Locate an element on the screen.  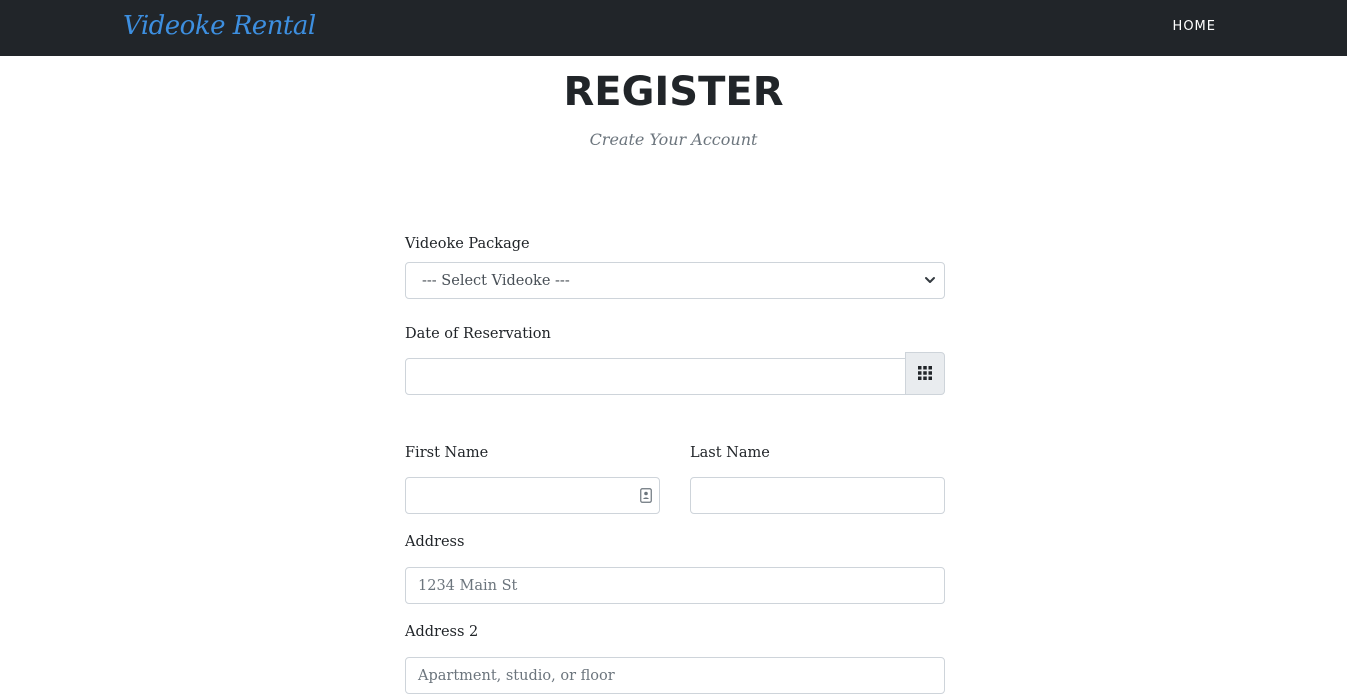
package-label: Videoke Package is located at coordinates (467, 244).